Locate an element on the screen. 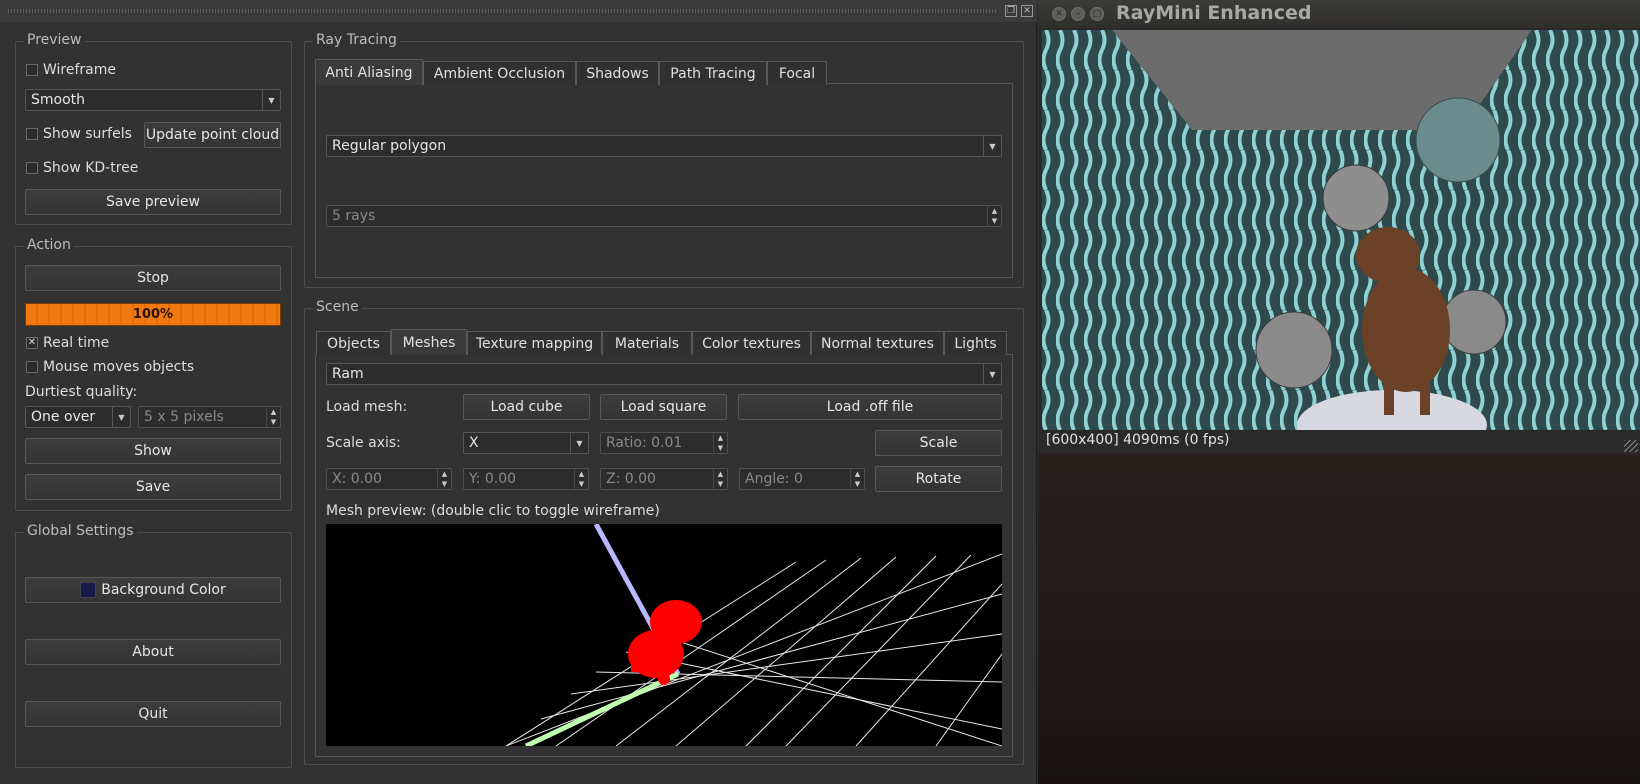 This screenshot has height=784, width=1640. ratio-spinbox: Ratio: 0.01 ▲ ▼ is located at coordinates (664, 443).